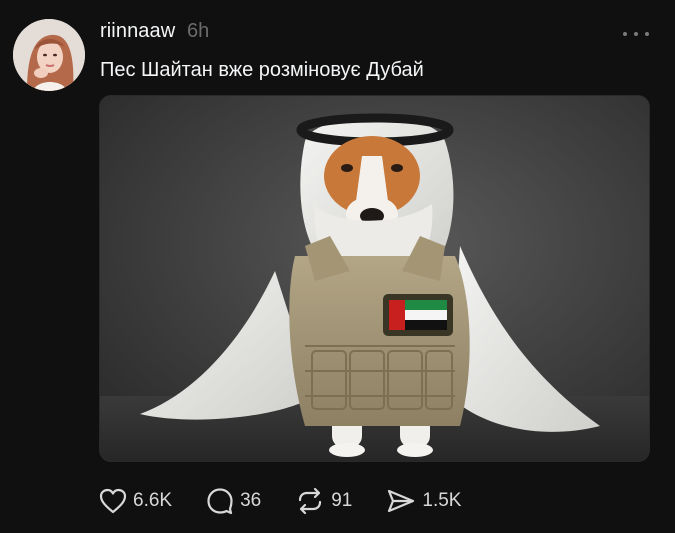 This screenshot has height=533, width=675. Describe the element at coordinates (233, 501) in the screenshot. I see `reply-button: 36` at that location.